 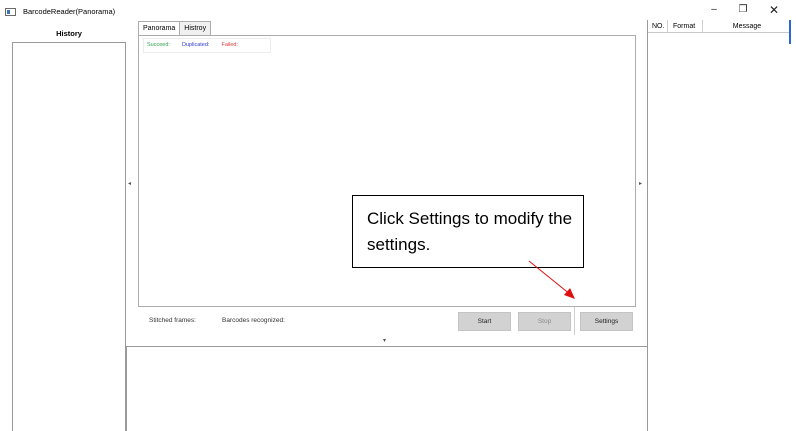 I want to click on column-header-no: NO., so click(x=658, y=26).